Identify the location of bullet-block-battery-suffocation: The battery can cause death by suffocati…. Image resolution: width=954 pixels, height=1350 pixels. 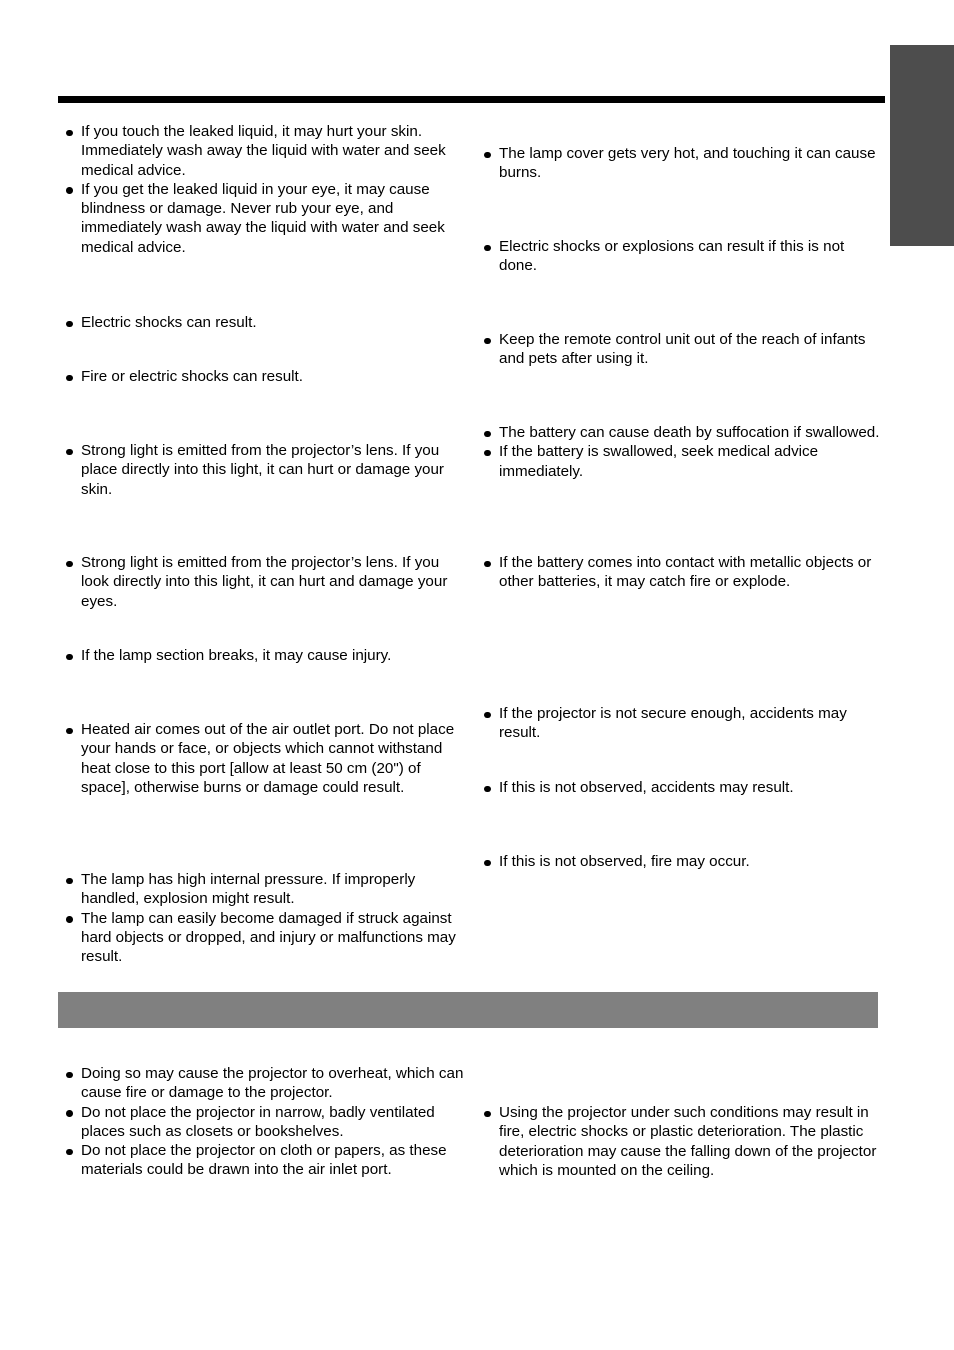
(684, 452).